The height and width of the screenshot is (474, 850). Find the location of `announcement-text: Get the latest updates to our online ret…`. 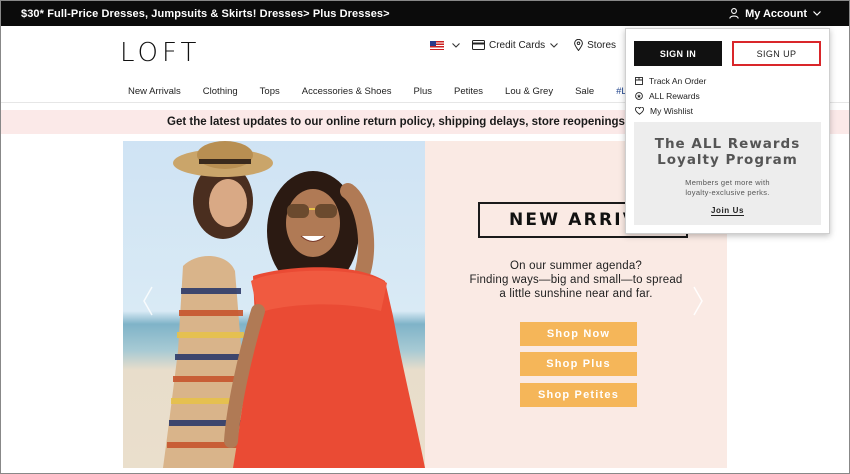

announcement-text: Get the latest updates to our online ret… is located at coordinates (408, 122).